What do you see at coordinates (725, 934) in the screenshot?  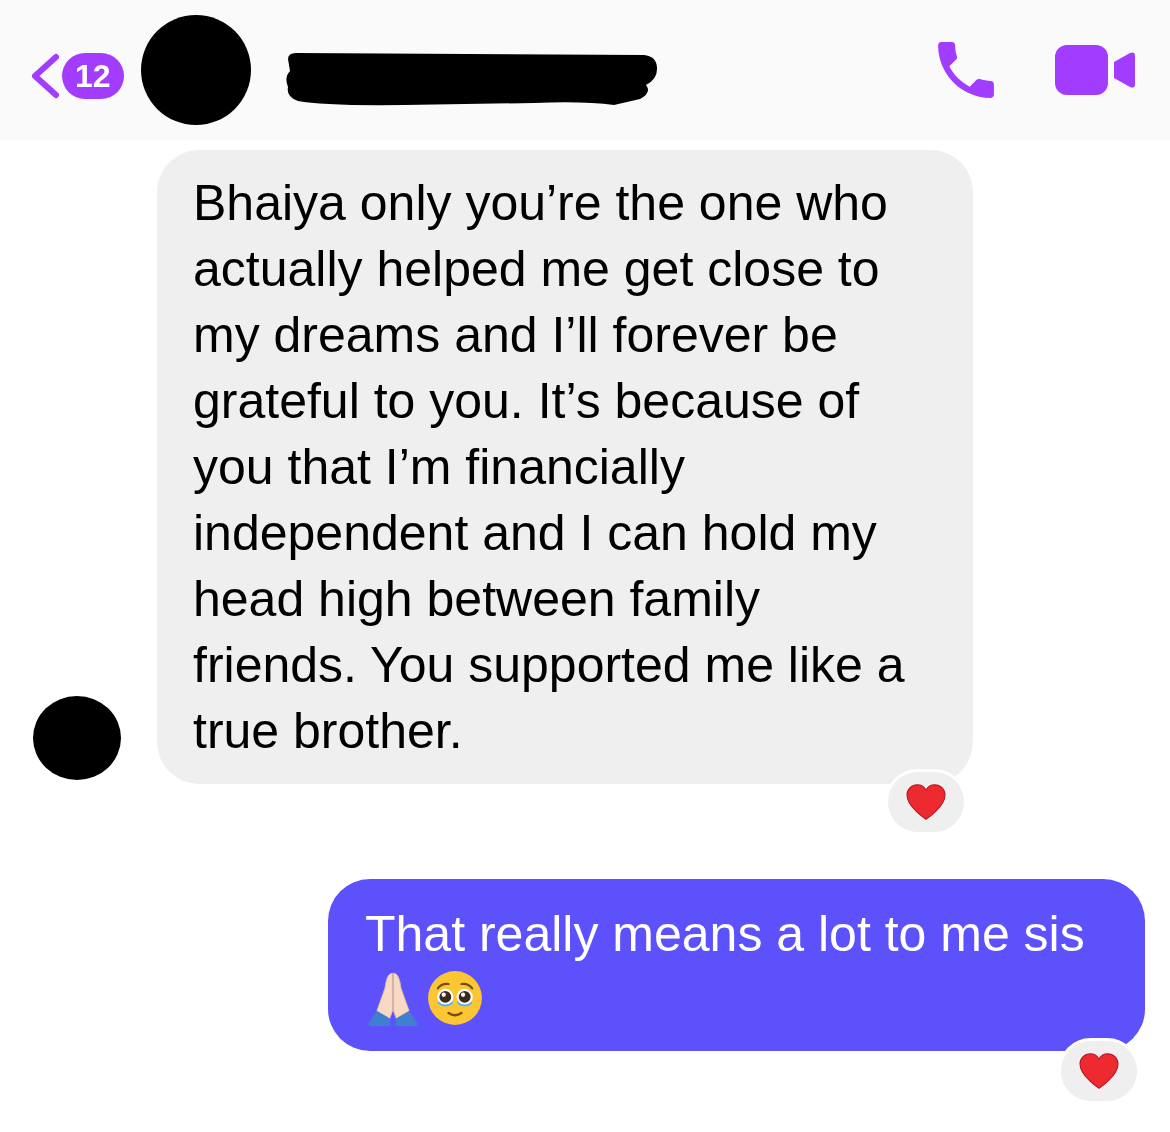 I see `message-text: That really means a lot to me sis` at bounding box center [725, 934].